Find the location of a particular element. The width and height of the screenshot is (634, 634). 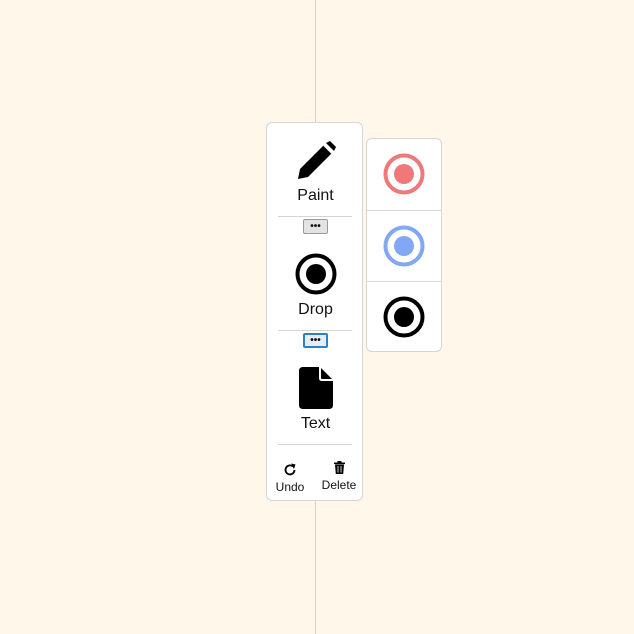

pencil-icon is located at coordinates (316, 163).